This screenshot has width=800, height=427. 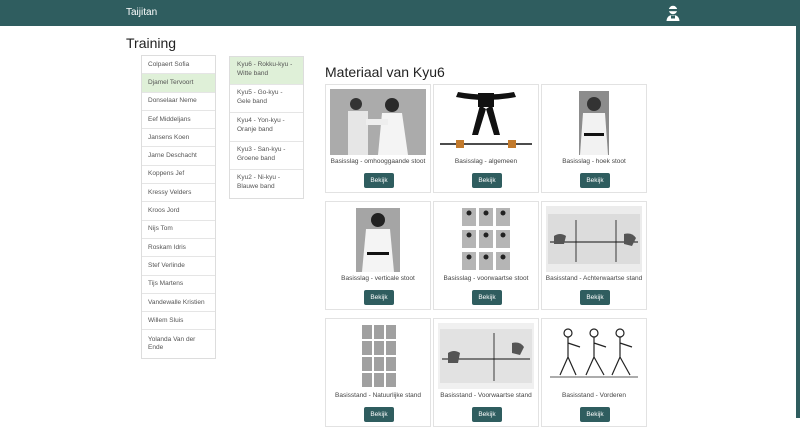 I want to click on student-item: Koppens Jef, so click(x=178, y=175).